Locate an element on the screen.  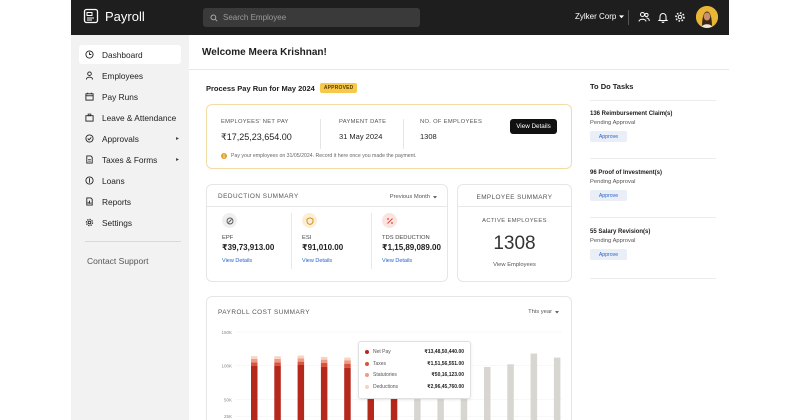
sidebar-item-pay-runs: Pay Runs is located at coordinates (130, 96).